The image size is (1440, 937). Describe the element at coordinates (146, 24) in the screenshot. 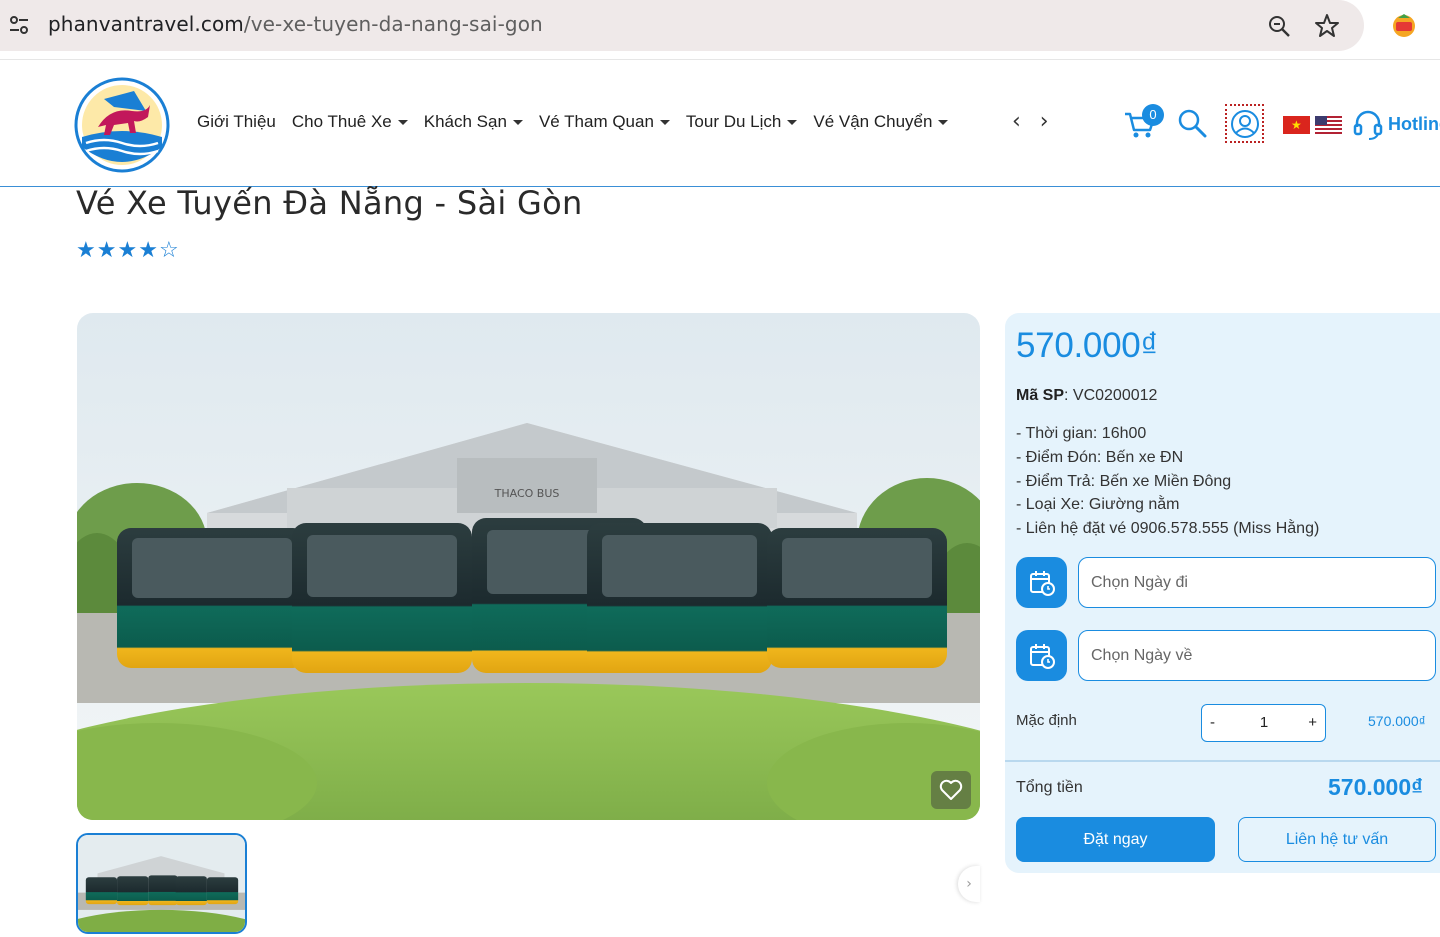

I see `url-host: phanvantravel.com` at that location.